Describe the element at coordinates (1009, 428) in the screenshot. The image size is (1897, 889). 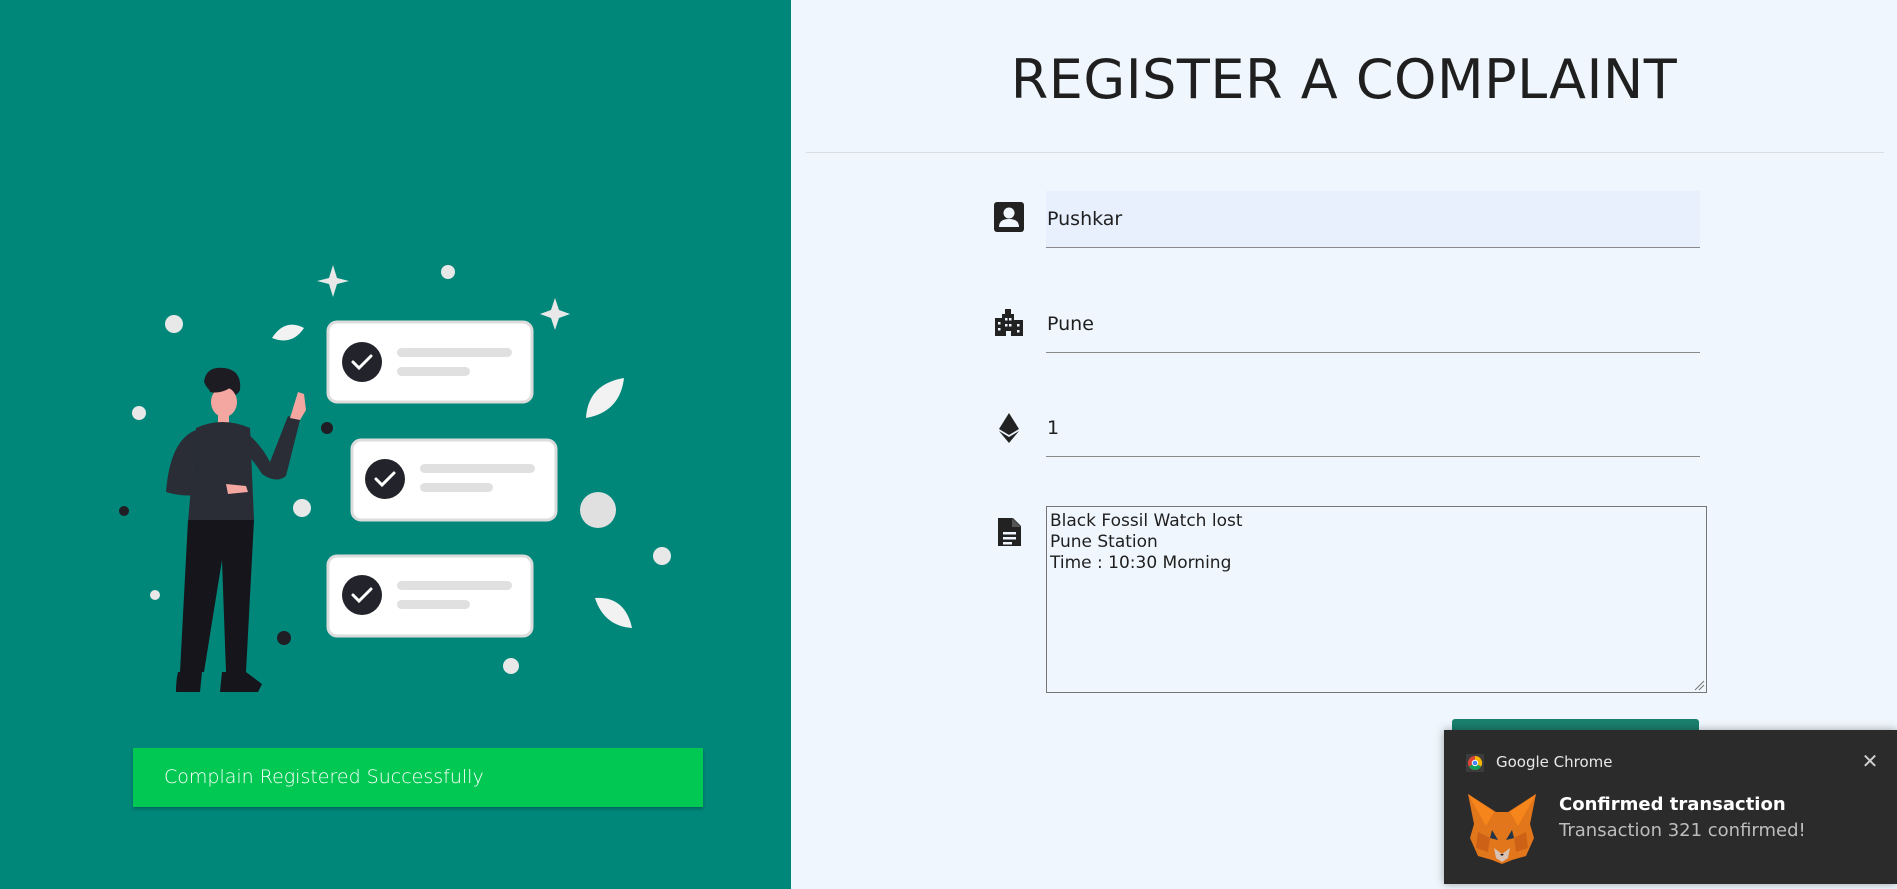
I see `ethereum-icon` at that location.